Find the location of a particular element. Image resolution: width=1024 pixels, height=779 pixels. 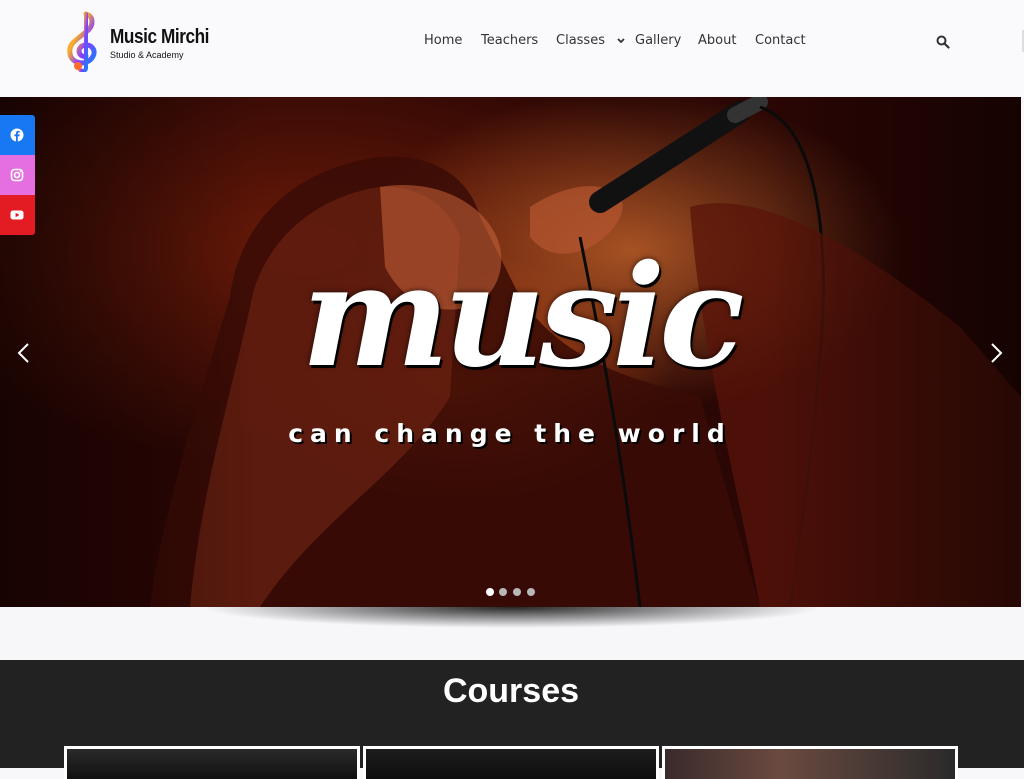

treble-clef-logo-icon is located at coordinates (82, 41).